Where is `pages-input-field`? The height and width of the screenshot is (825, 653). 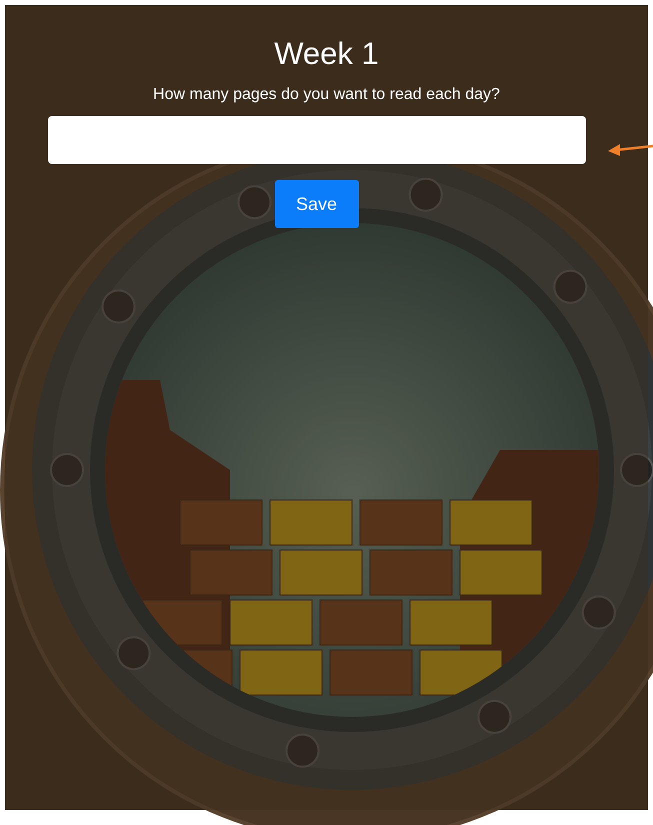 pages-input-field is located at coordinates (317, 140).